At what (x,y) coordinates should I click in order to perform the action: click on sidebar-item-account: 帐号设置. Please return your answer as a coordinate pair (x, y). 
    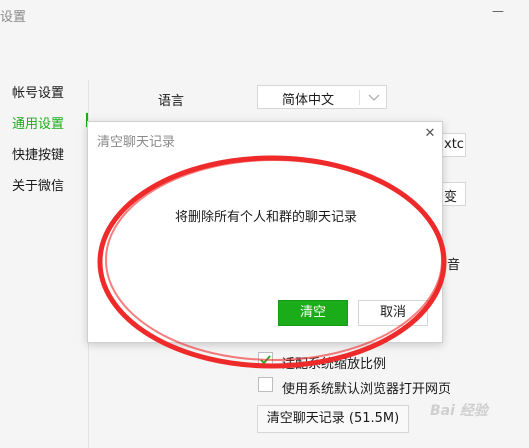
    Looking at the image, I should click on (38, 91).